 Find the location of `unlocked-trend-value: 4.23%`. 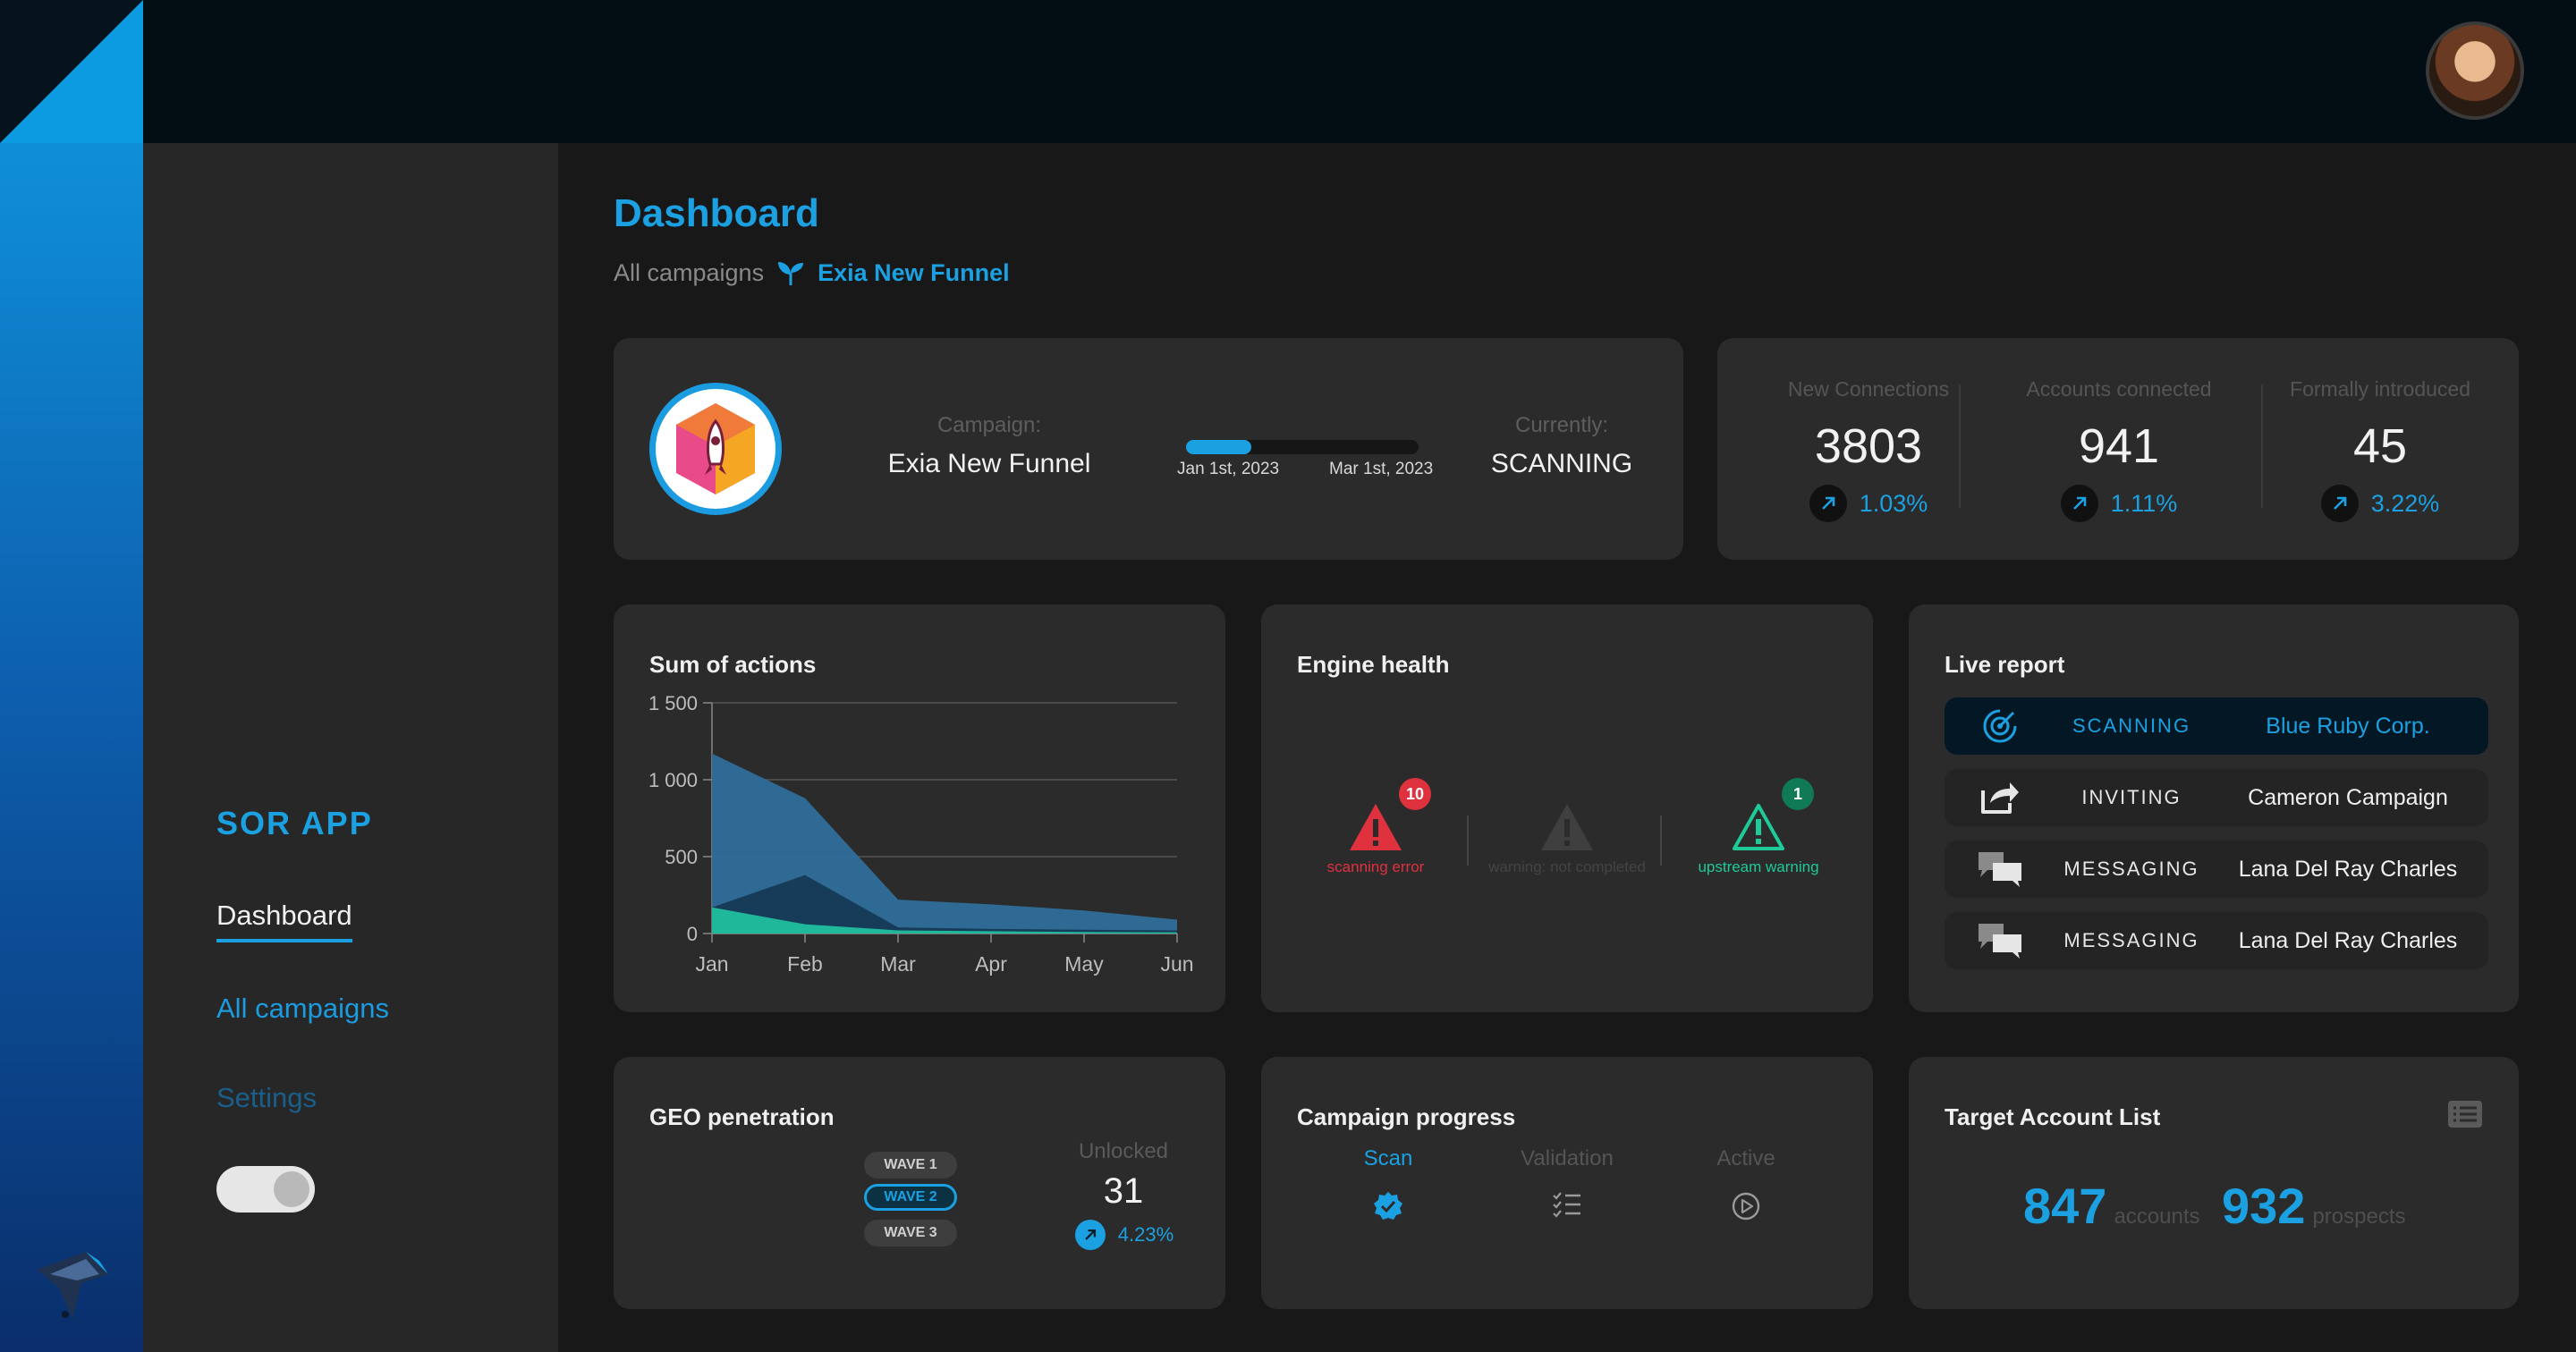

unlocked-trend-value: 4.23% is located at coordinates (1145, 1234).